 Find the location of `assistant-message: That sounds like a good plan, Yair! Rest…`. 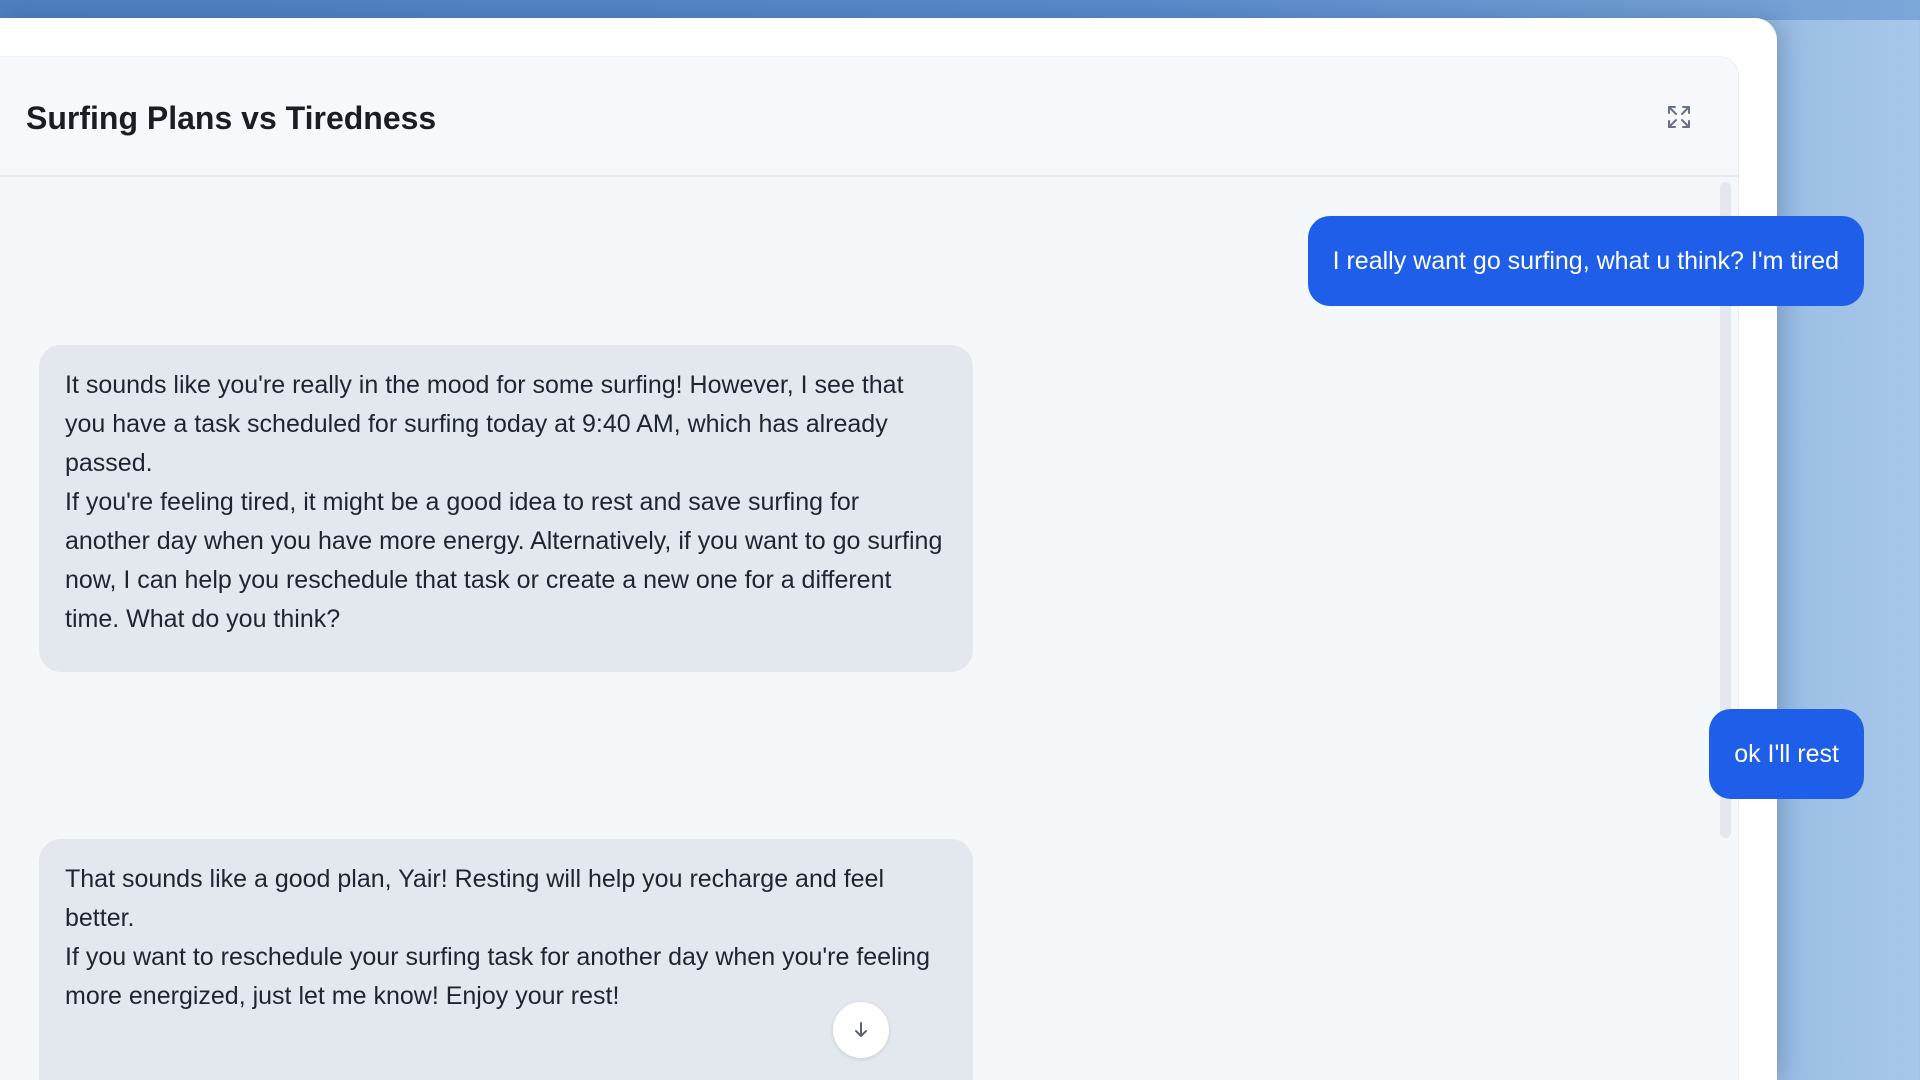

assistant-message: That sounds like a good plan, Yair! Rest… is located at coordinates (506, 959).